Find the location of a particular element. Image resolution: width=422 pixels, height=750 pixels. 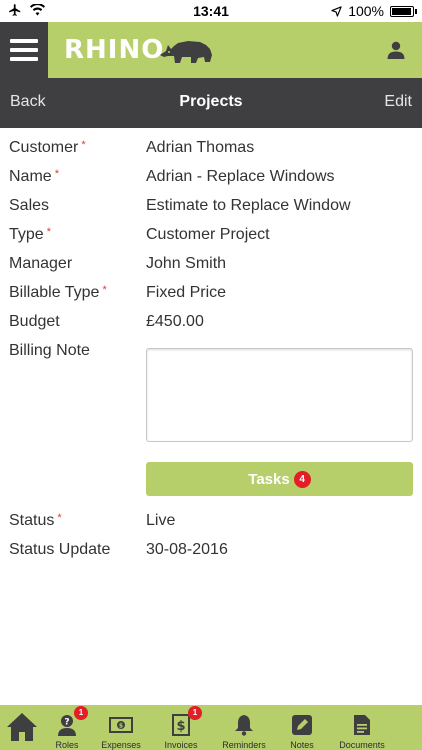

field-row-customer: Customer * Adrian Thomas is located at coordinates (211, 142).